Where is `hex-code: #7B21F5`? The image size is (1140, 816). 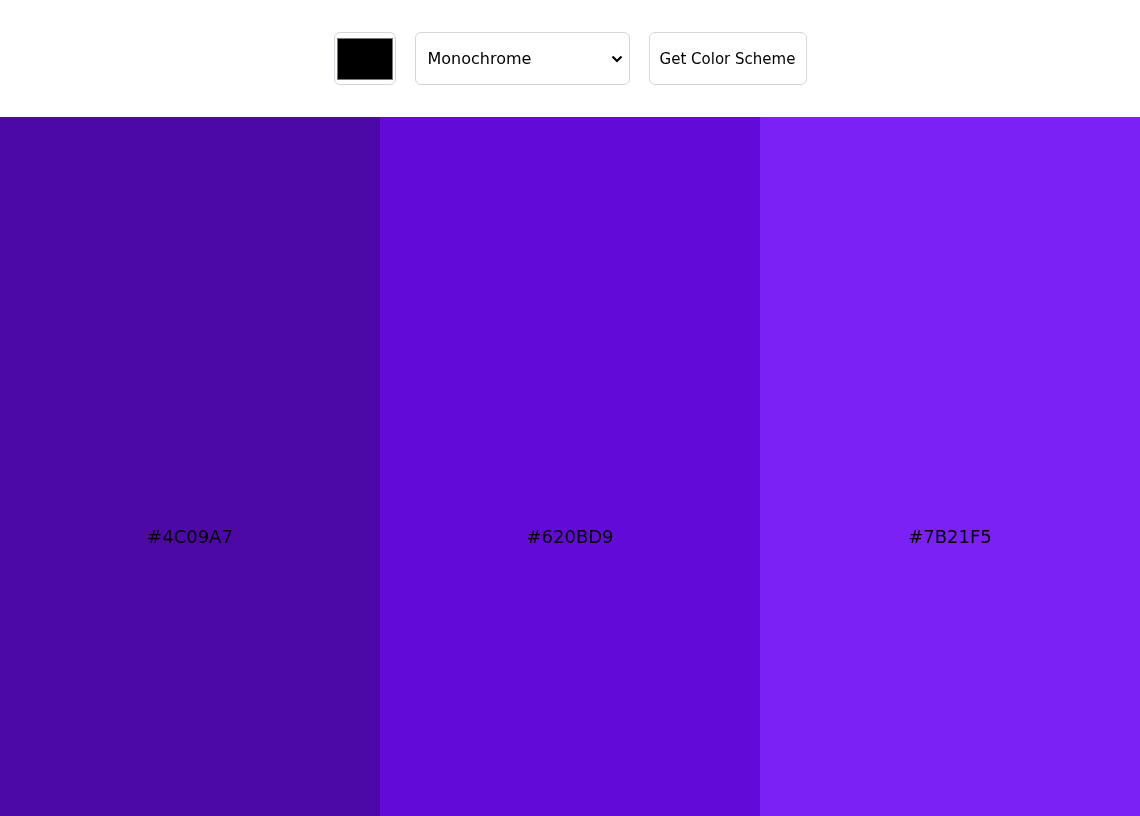
hex-code: #7B21F5 is located at coordinates (950, 536).